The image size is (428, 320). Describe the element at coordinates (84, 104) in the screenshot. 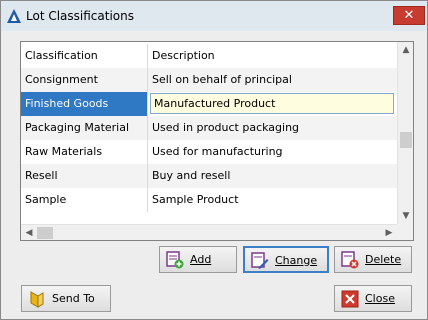

I see `cell-classification: Finished Goods` at that location.